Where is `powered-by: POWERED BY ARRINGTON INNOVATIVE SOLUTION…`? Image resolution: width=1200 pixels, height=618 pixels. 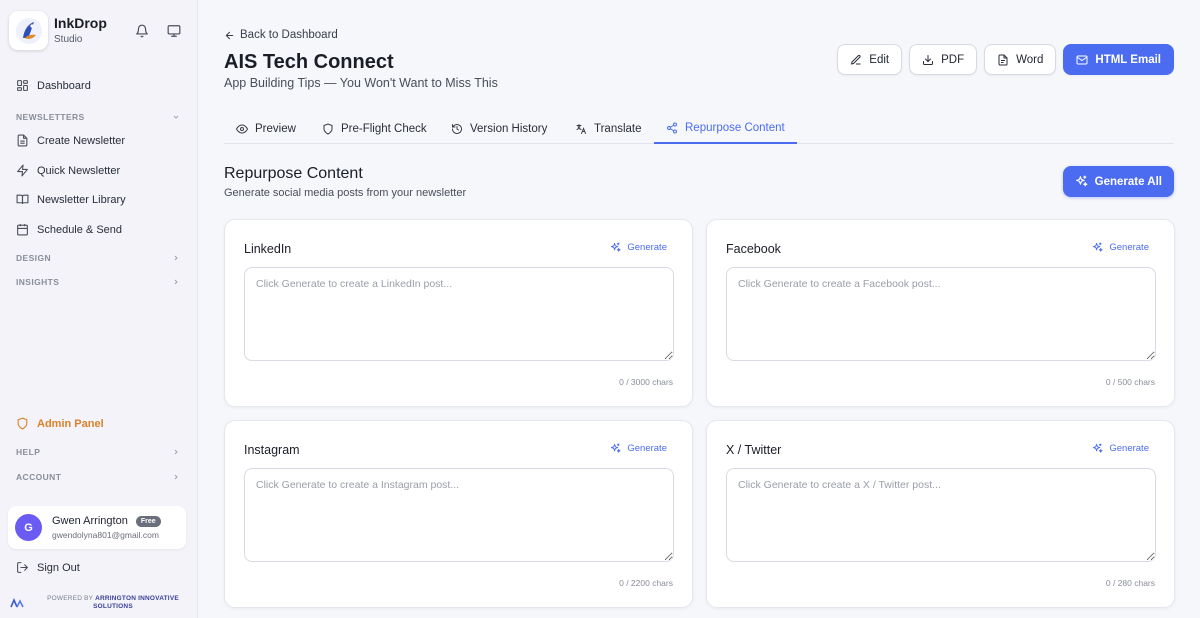
powered-by: POWERED BY ARRINGTON INNOVATIVE SOLUTION… is located at coordinates (99, 603).